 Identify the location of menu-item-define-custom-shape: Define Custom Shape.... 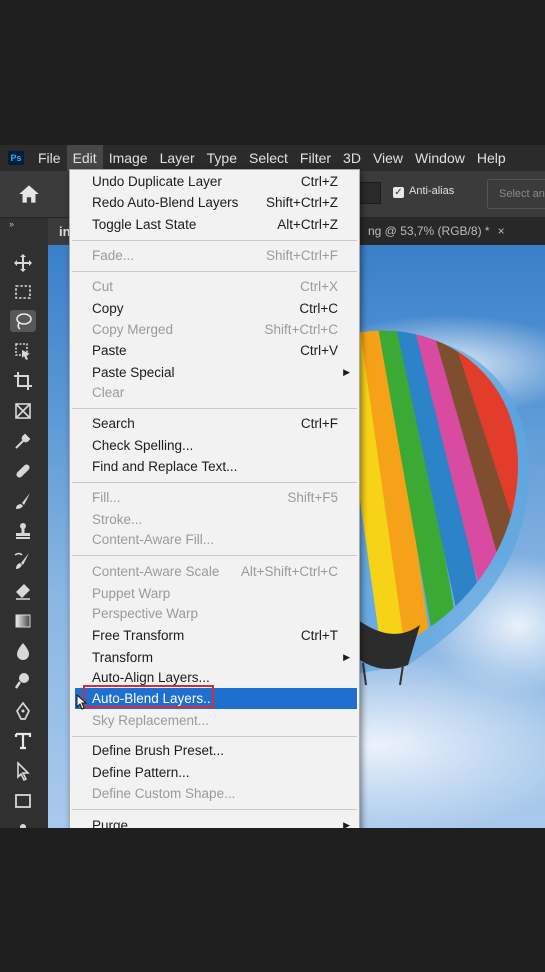
(164, 793).